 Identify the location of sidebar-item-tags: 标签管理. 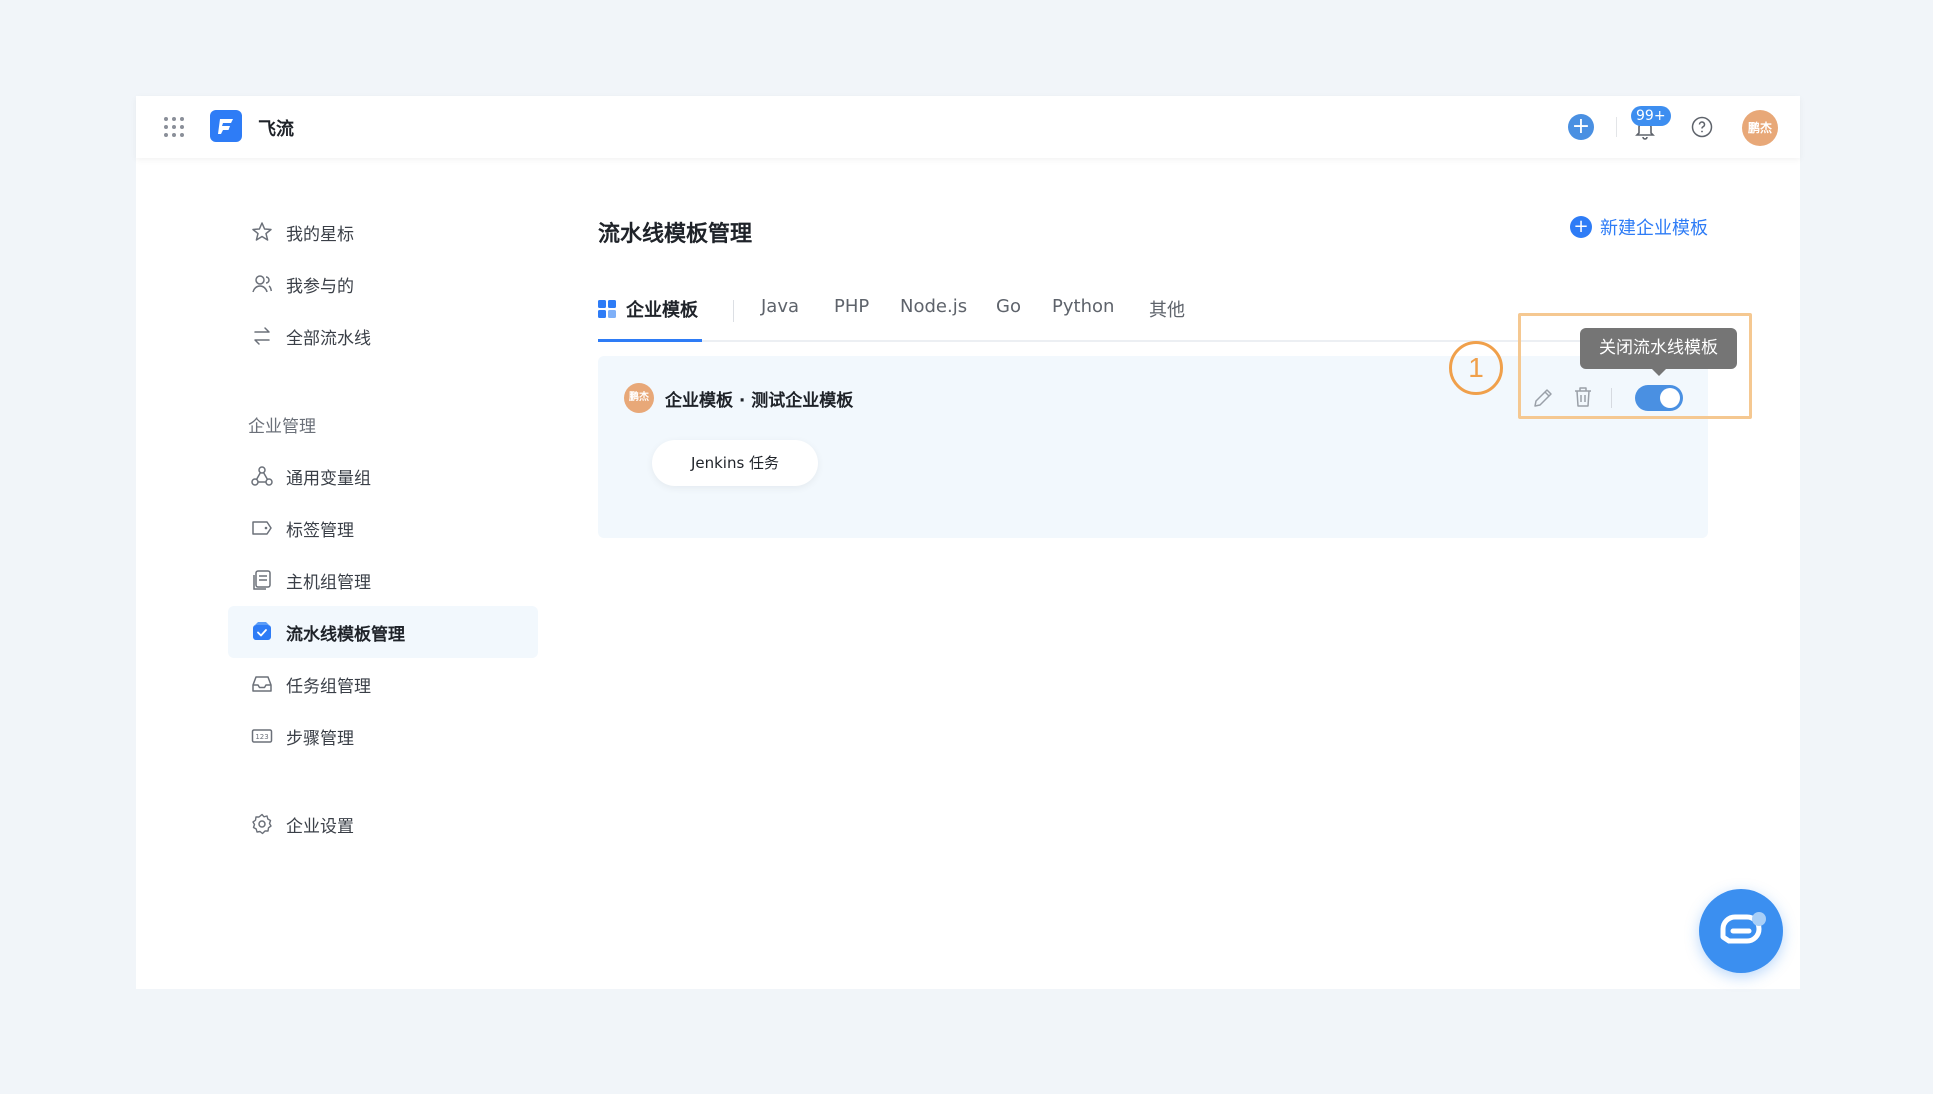
(383, 528).